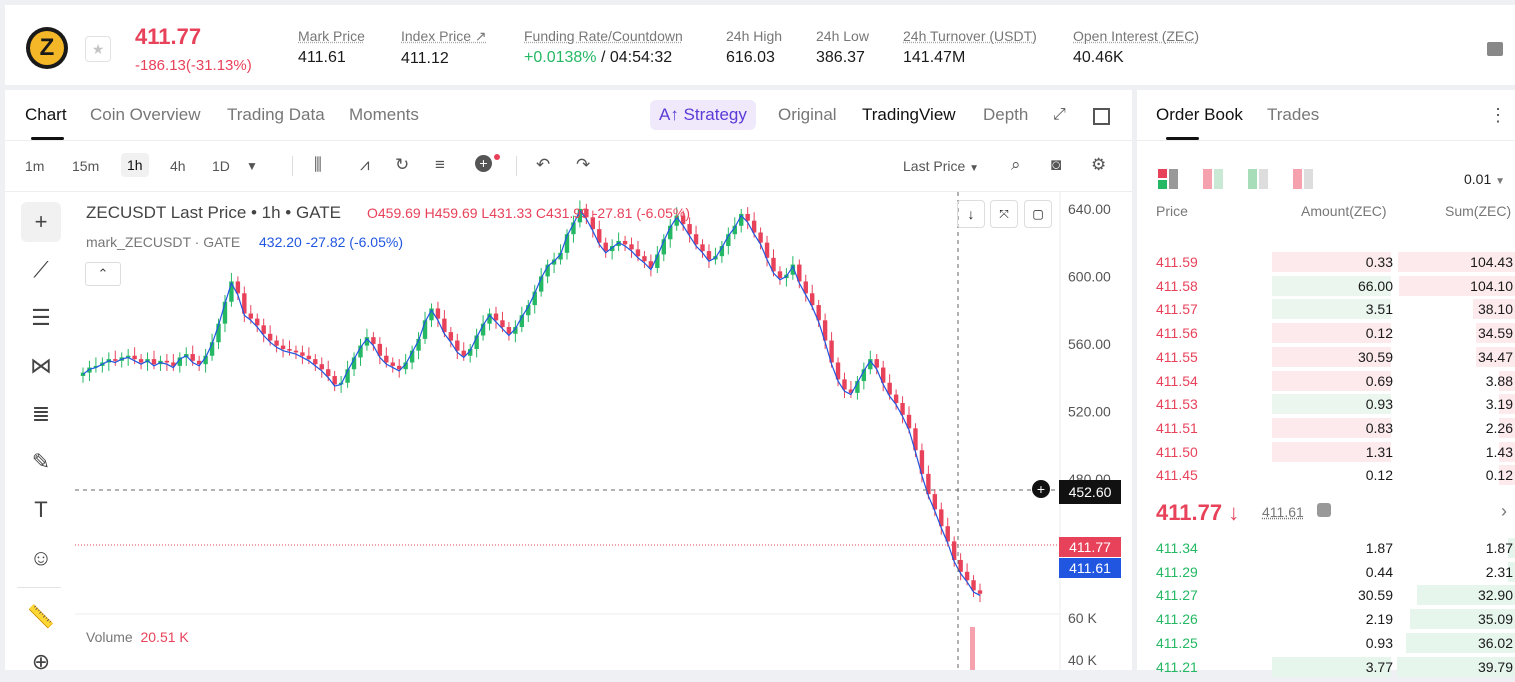 This screenshot has height=682, width=1515. I want to click on ask-row: 411.59 0.33 104.43, so click(1326, 262).